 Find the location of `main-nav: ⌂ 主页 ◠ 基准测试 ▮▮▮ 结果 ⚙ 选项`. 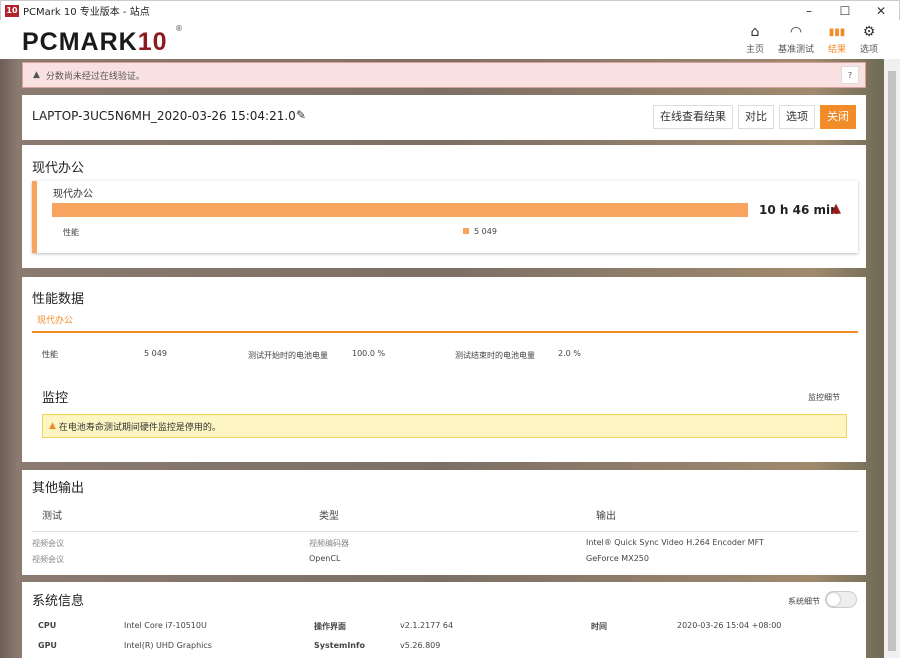

main-nav: ⌂ 主页 ◠ 基准测试 ▮▮▮ 结果 ⚙ 选项 is located at coordinates (812, 39).